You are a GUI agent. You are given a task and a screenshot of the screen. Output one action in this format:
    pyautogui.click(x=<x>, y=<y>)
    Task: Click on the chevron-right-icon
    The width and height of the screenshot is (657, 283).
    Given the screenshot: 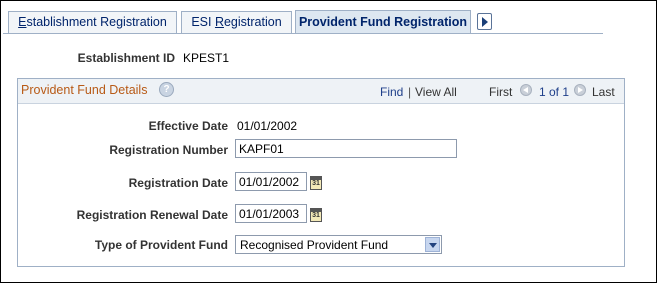 What is the action you would take?
    pyautogui.click(x=485, y=22)
    